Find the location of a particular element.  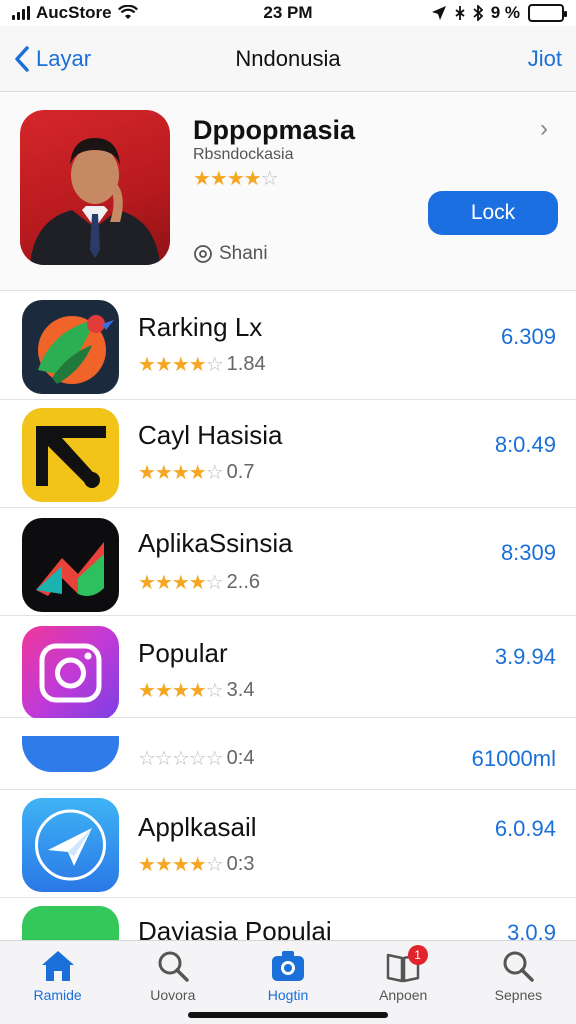

battery-label: 9 % is located at coordinates (505, 12).